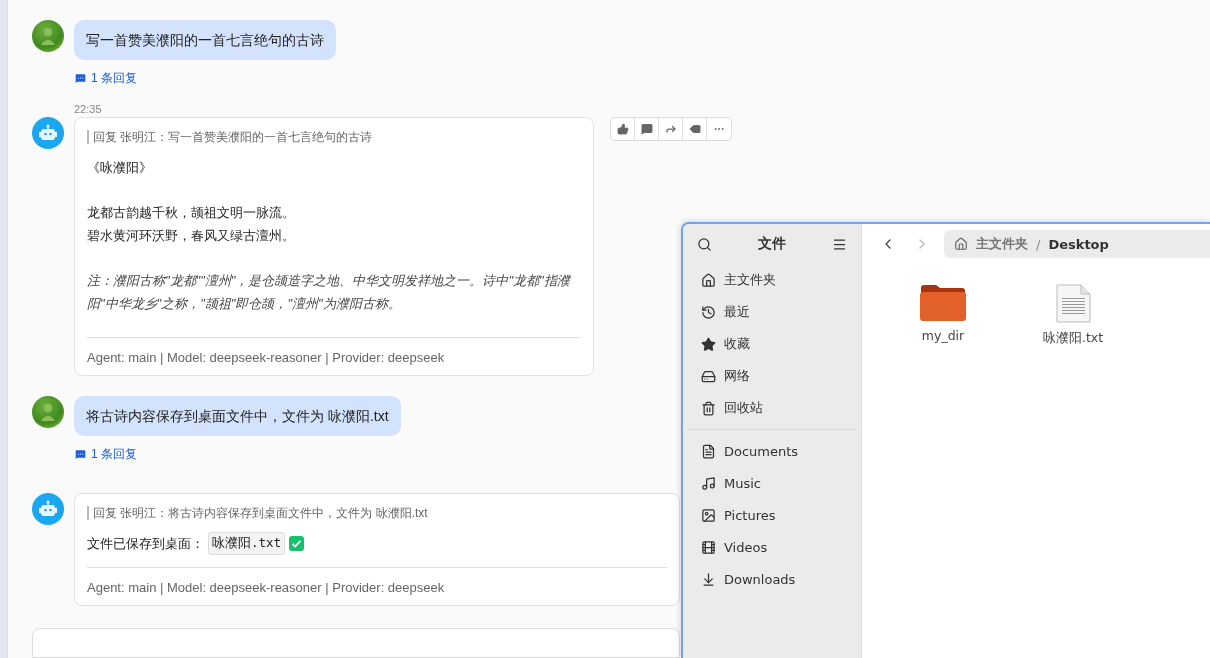  I want to click on path-segment: Desktop, so click(1078, 244).